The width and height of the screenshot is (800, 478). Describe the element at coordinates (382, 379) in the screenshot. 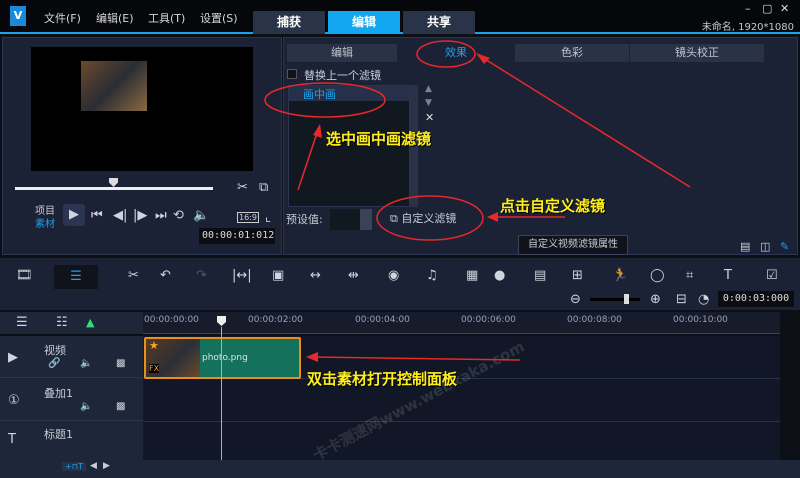

I see `annotation-double-click: 双击素材打开控制面板` at that location.